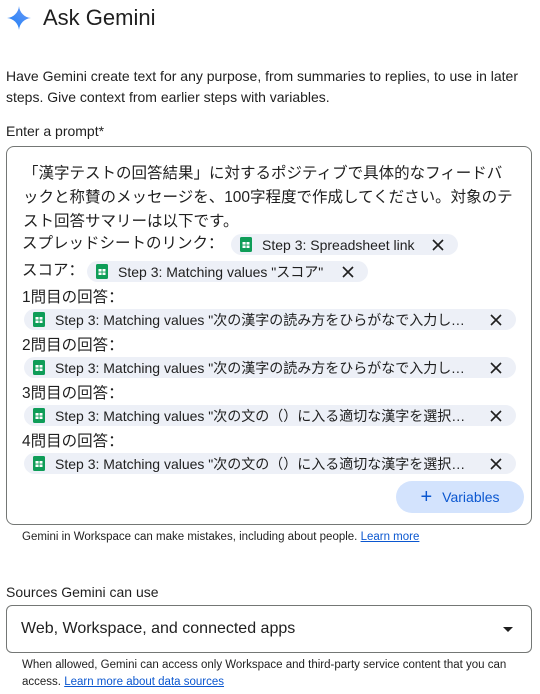  What do you see at coordinates (221, 271) in the screenshot?
I see `chip-label: Step 3: Matching values "スコア"` at bounding box center [221, 271].